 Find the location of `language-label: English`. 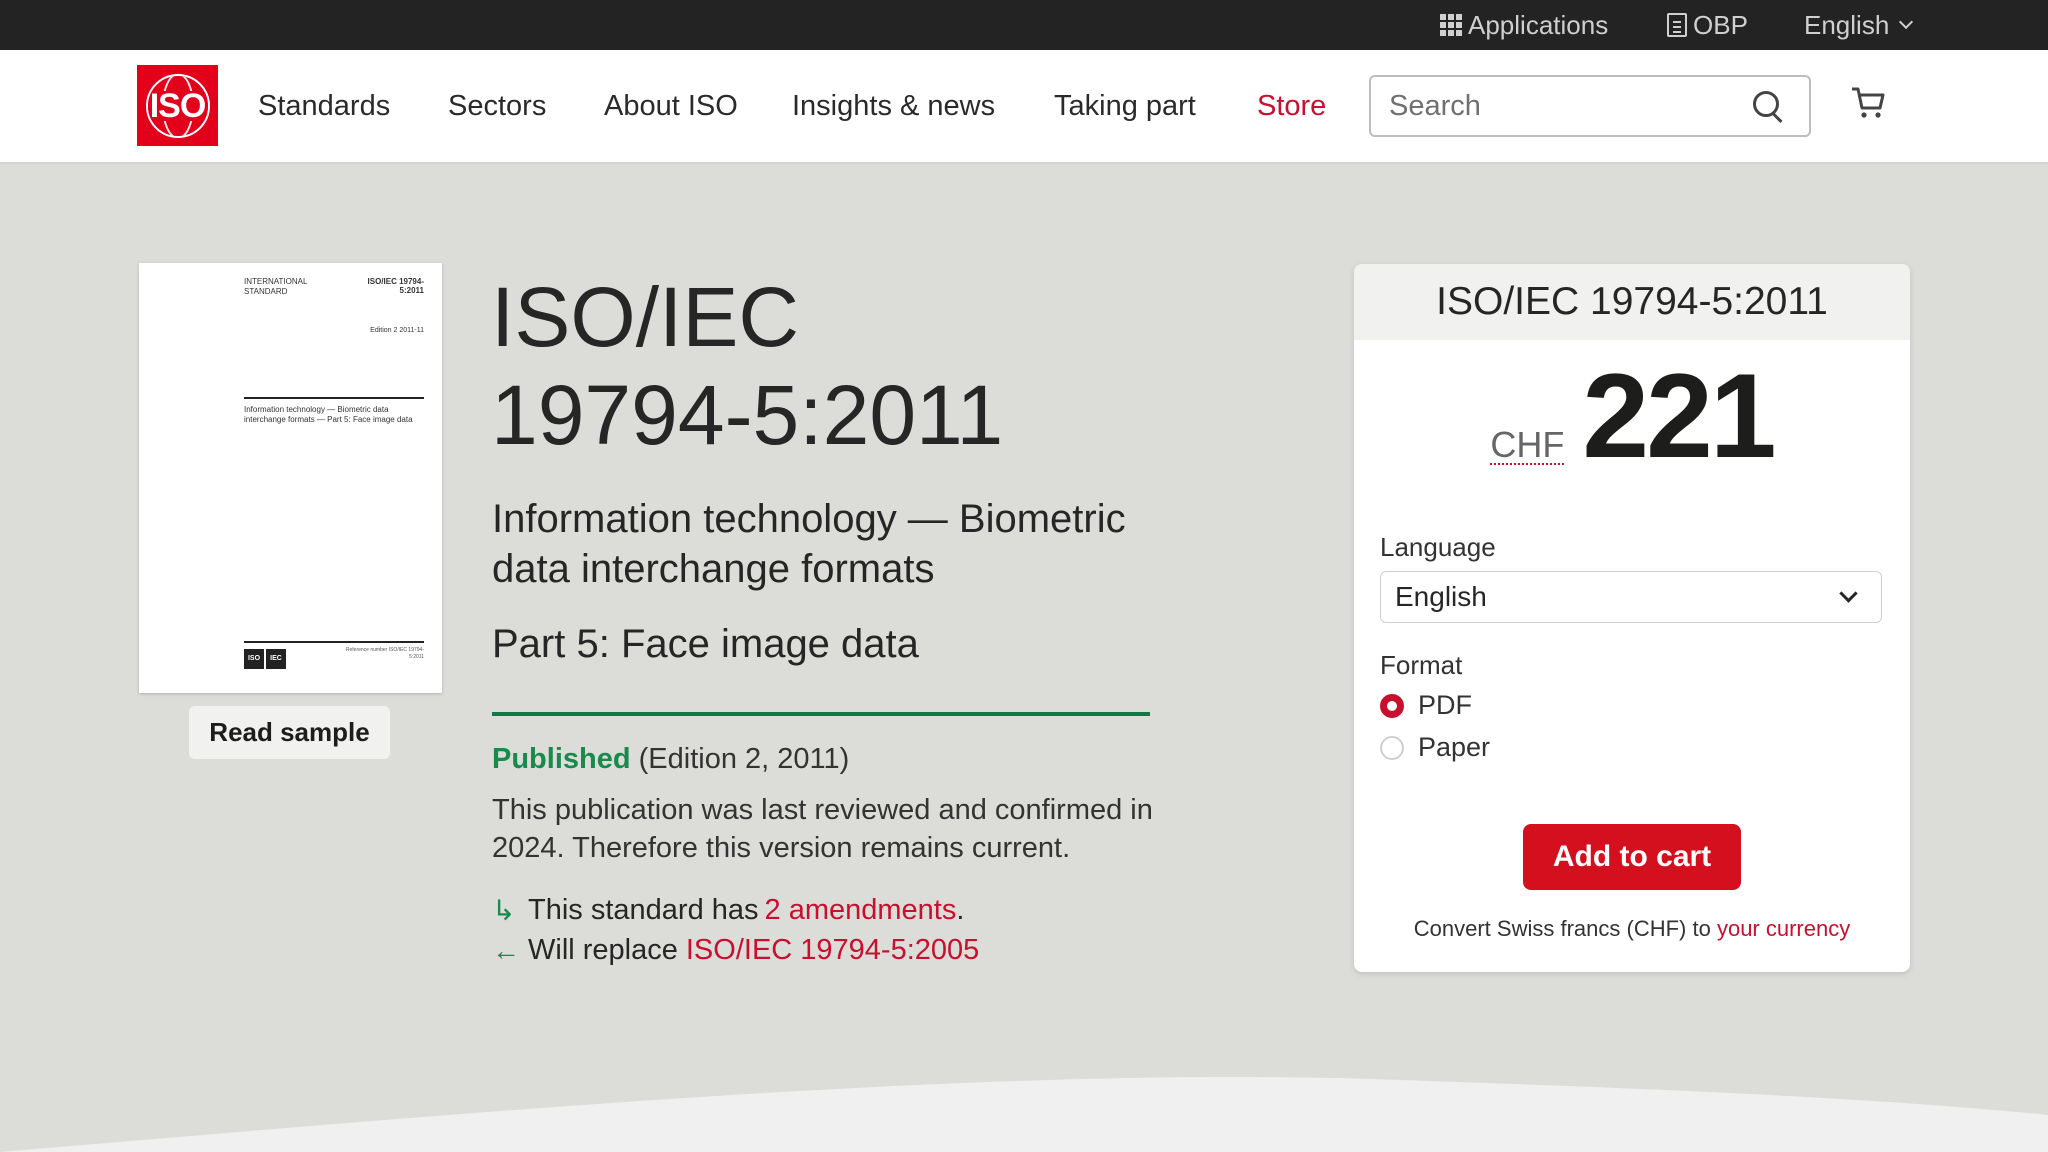

language-label: English is located at coordinates (1847, 24).